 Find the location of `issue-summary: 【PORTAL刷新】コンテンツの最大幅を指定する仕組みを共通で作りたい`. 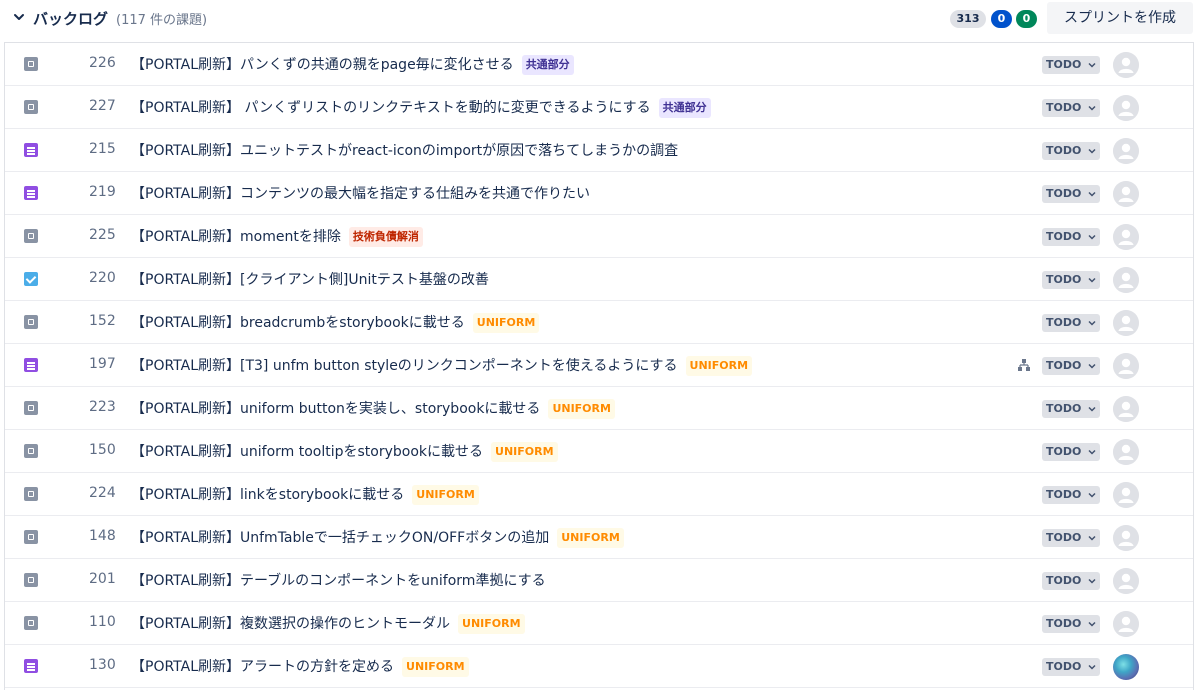

issue-summary: 【PORTAL刷新】コンテンツの最大幅を指定する仕組みを共通で作りたい is located at coordinates (360, 193).